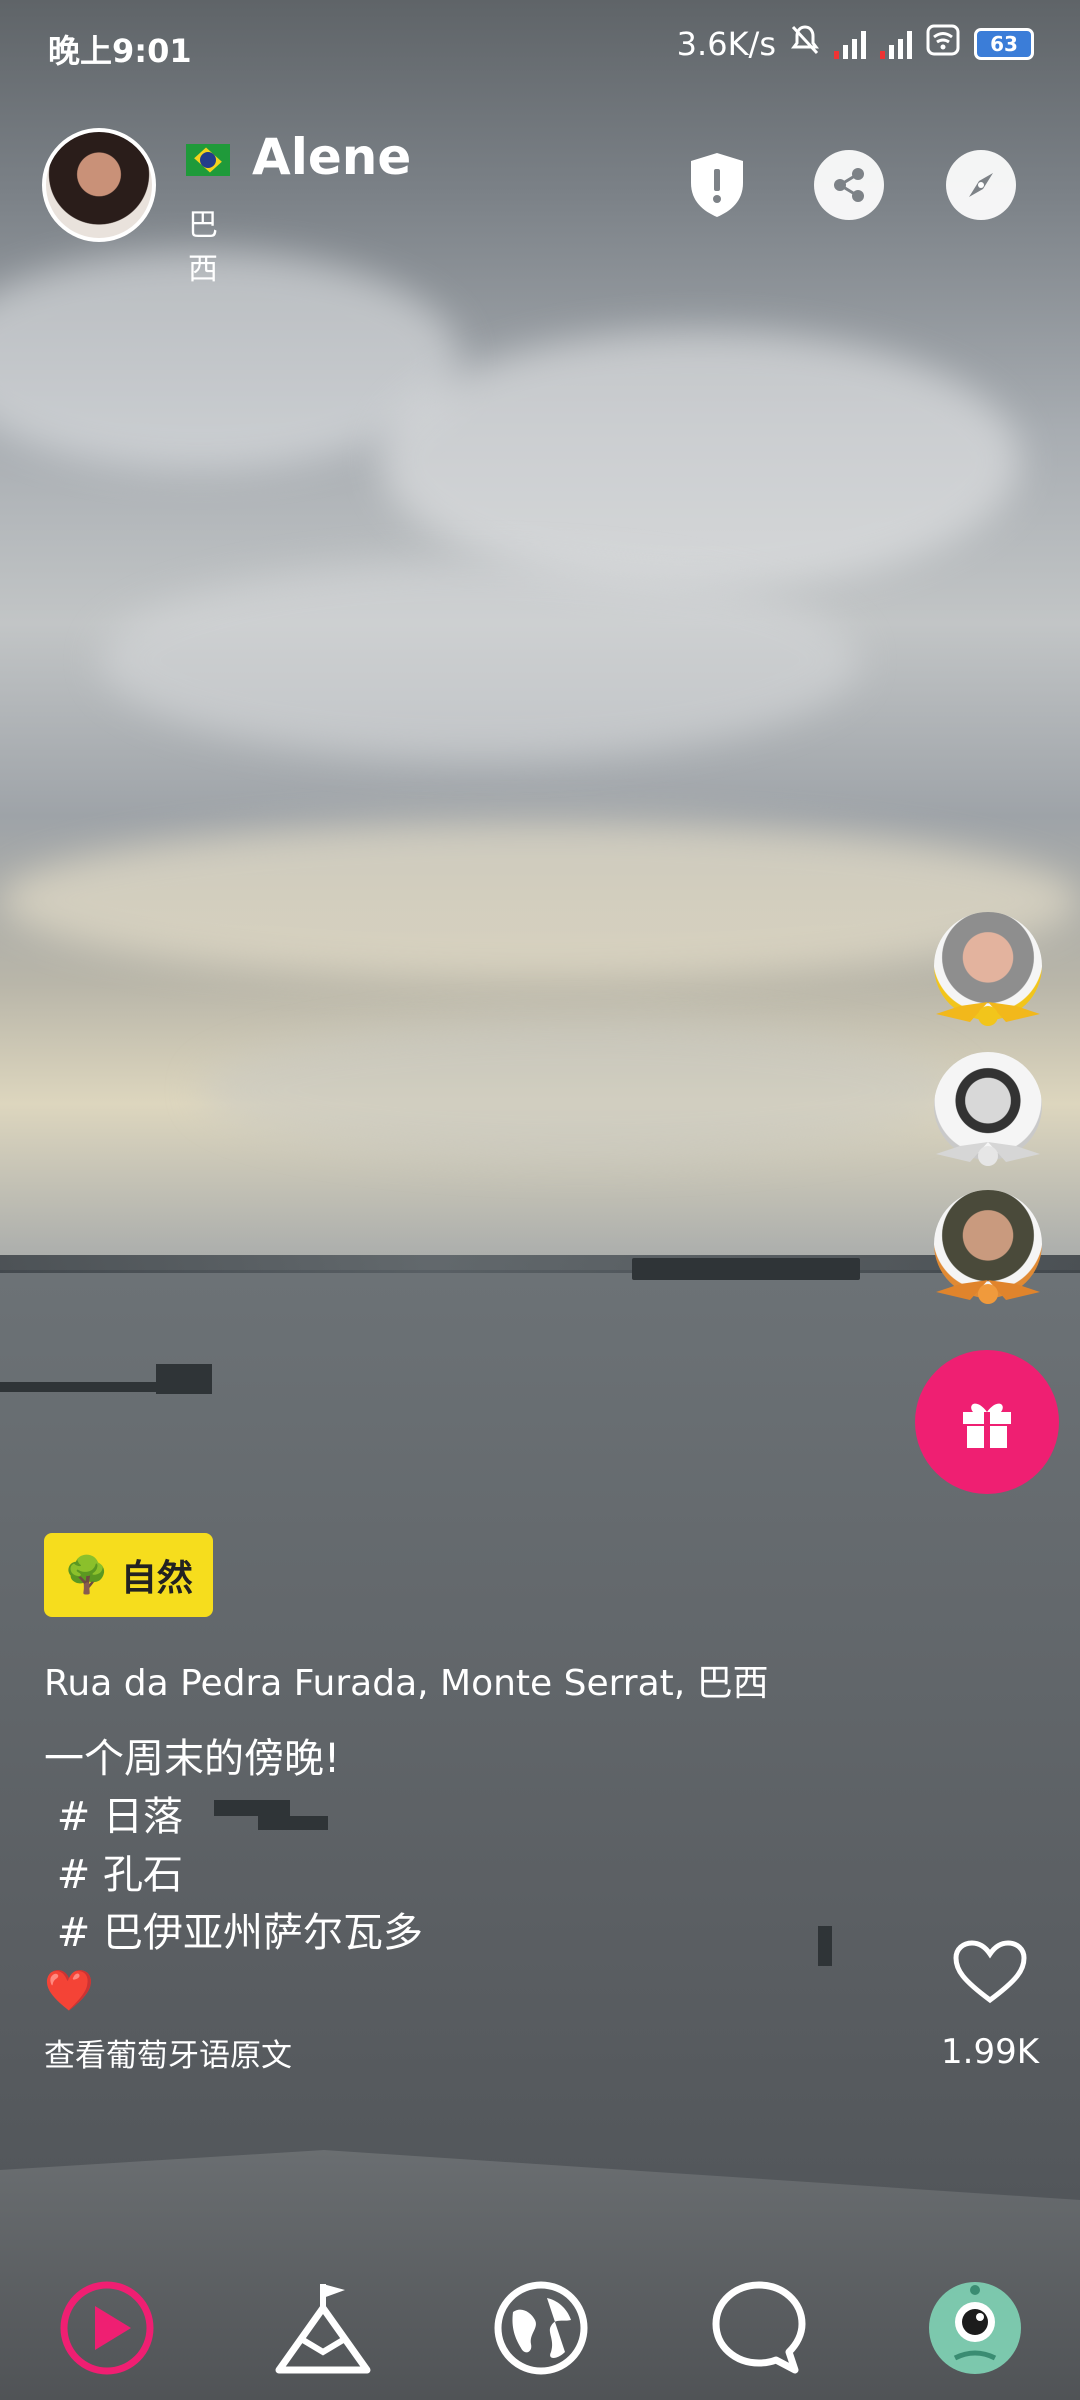  Describe the element at coordinates (208, 160) in the screenshot. I see `brazil-flag-icon` at that location.